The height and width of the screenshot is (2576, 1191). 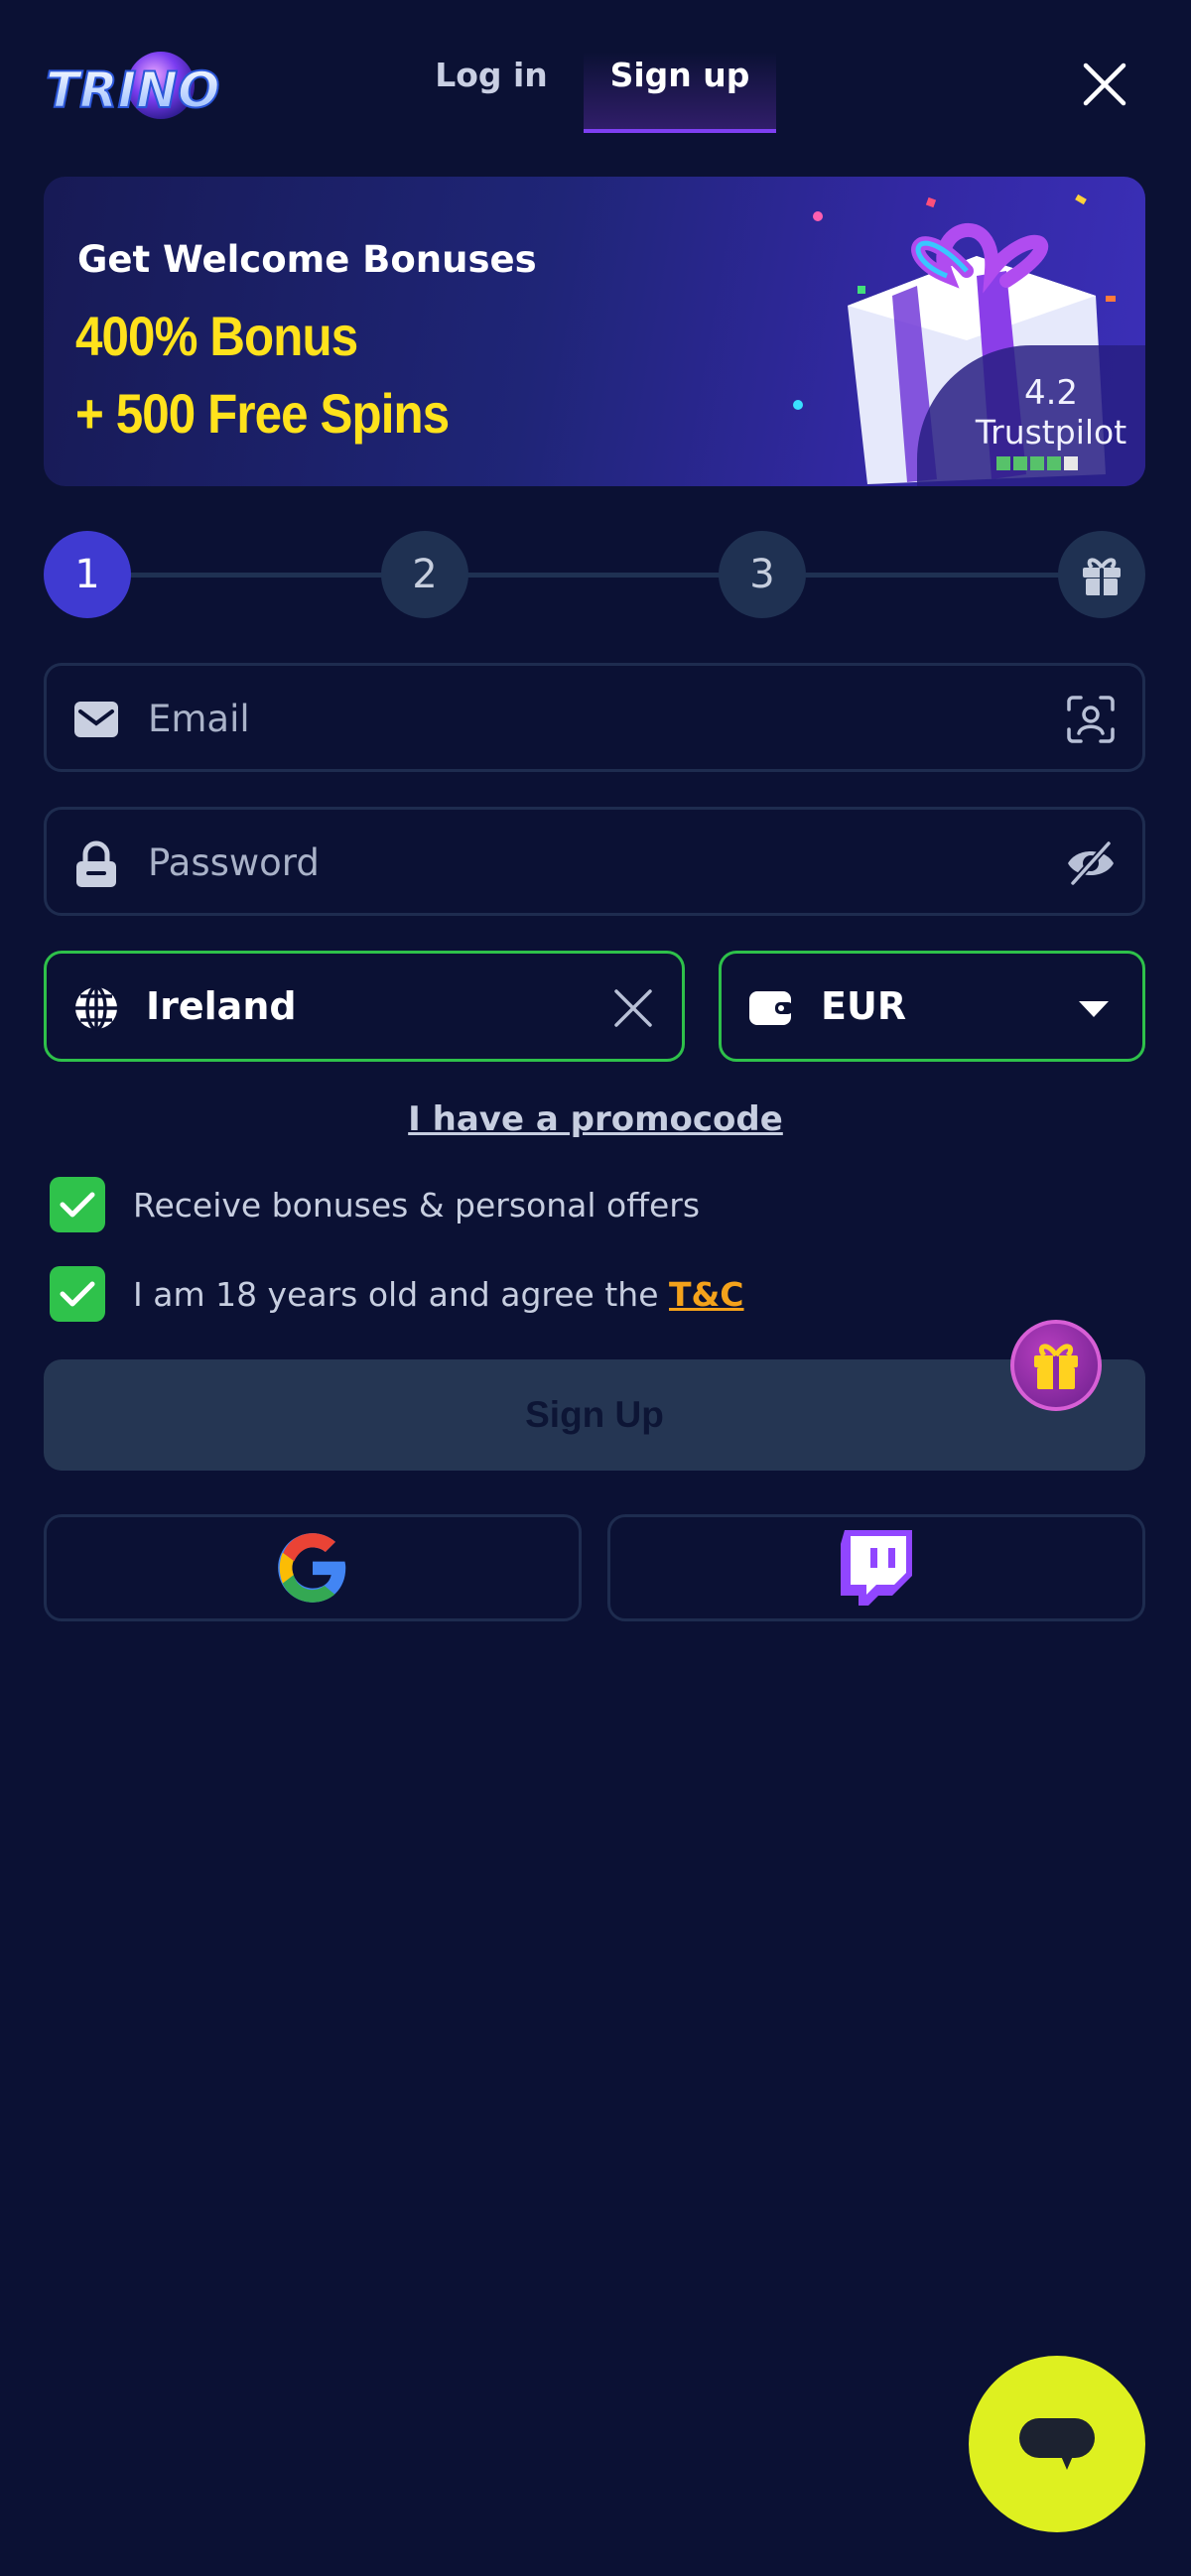 What do you see at coordinates (96, 720) in the screenshot?
I see `mail-icon` at bounding box center [96, 720].